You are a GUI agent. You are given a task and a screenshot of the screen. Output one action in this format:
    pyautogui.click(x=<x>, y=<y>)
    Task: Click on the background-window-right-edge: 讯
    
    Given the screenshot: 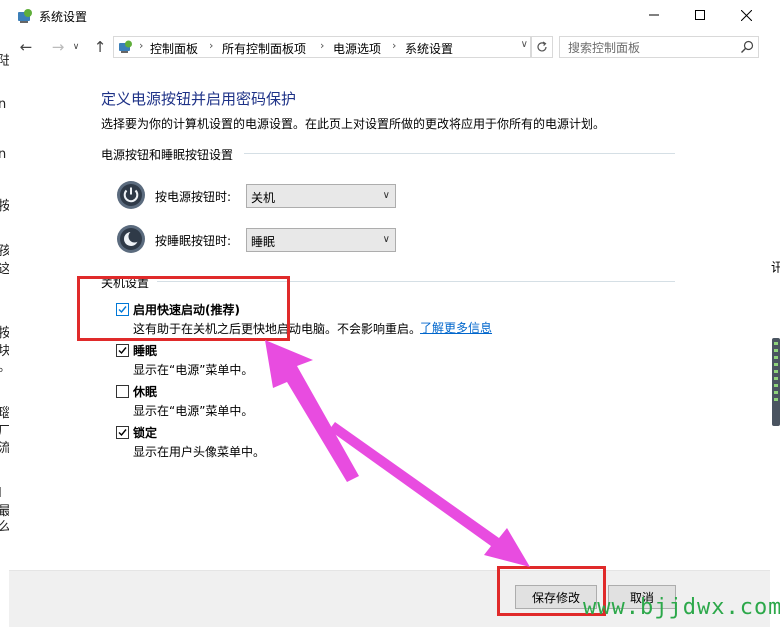 What is the action you would take?
    pyautogui.click(x=774, y=313)
    